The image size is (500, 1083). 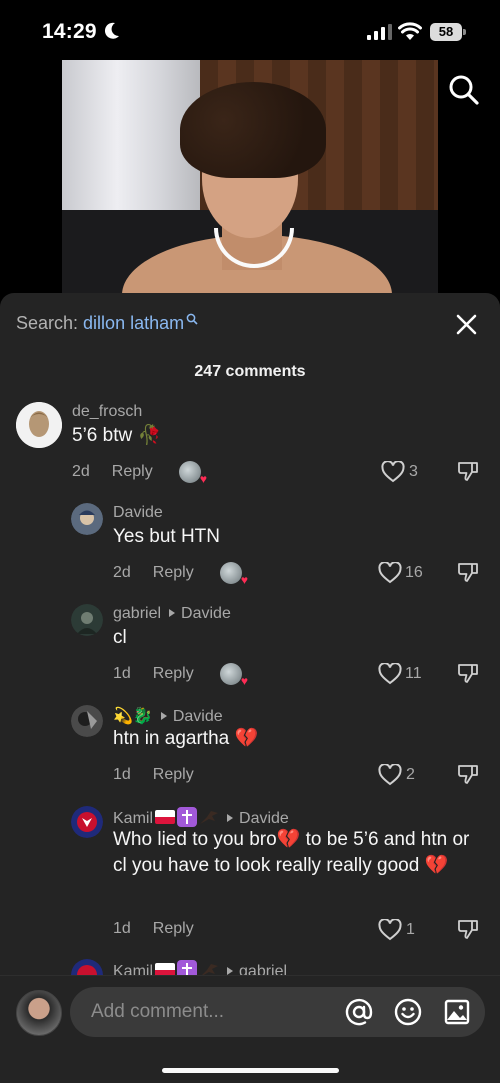 I want to click on like-count: 16, so click(x=414, y=572).